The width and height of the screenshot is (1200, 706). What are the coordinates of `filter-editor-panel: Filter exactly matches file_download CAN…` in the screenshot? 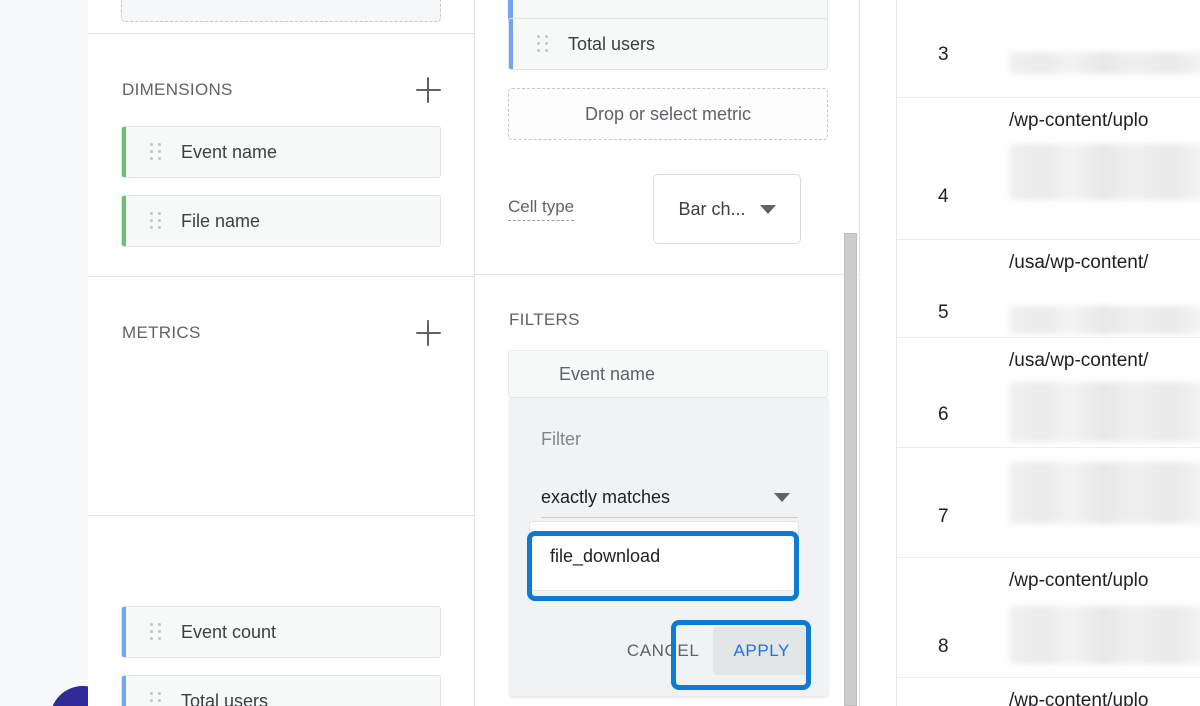 It's located at (669, 547).